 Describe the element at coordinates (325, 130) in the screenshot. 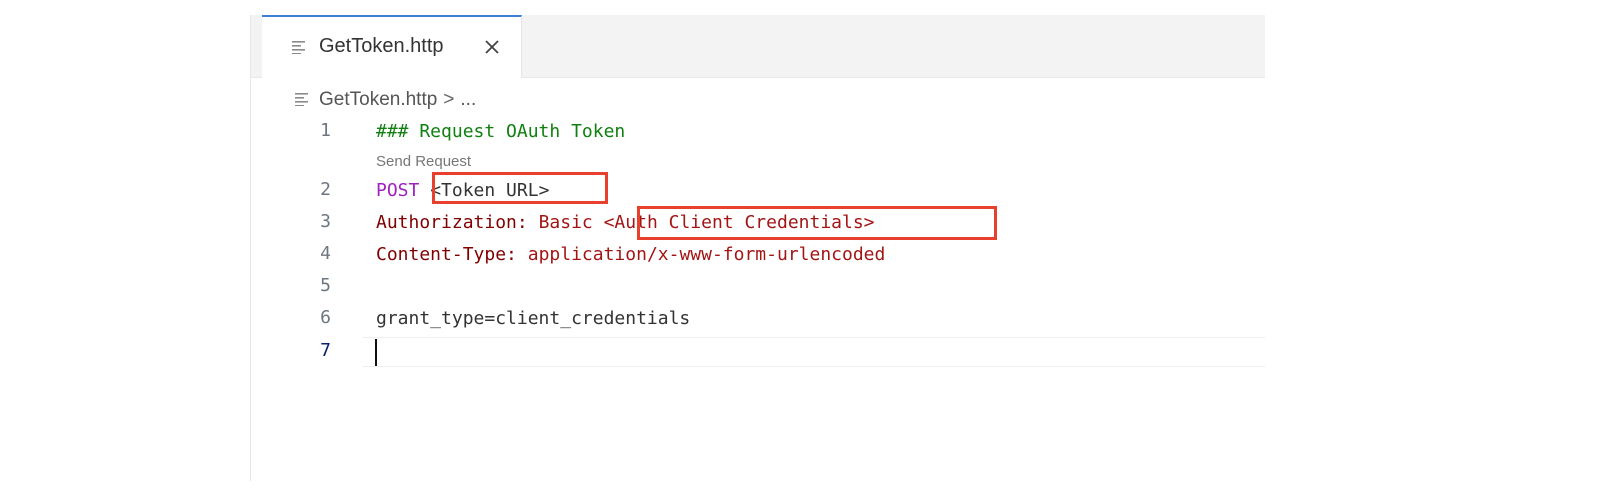

I see `line-number: 1` at that location.